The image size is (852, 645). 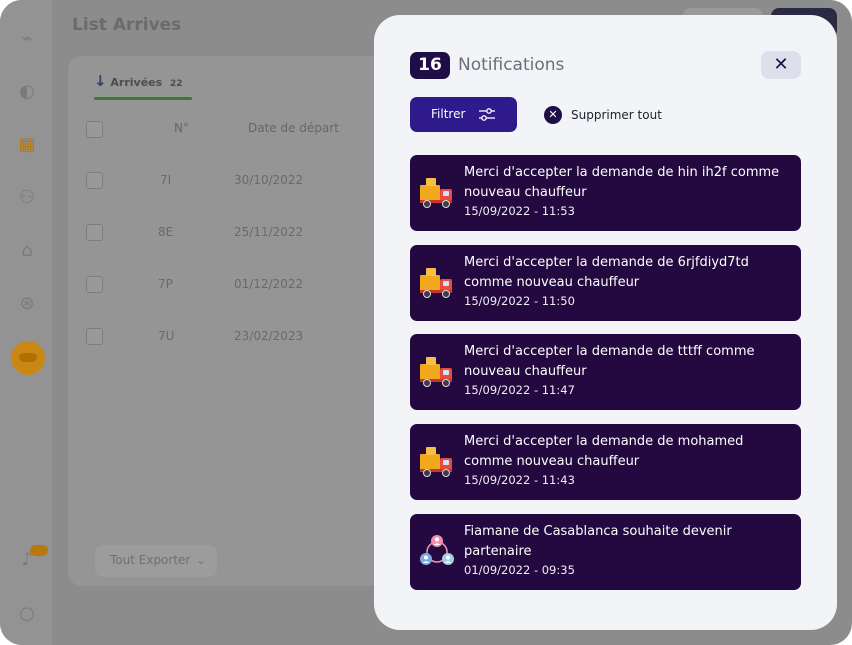 I want to click on package-icon: ▦, so click(x=27, y=145).